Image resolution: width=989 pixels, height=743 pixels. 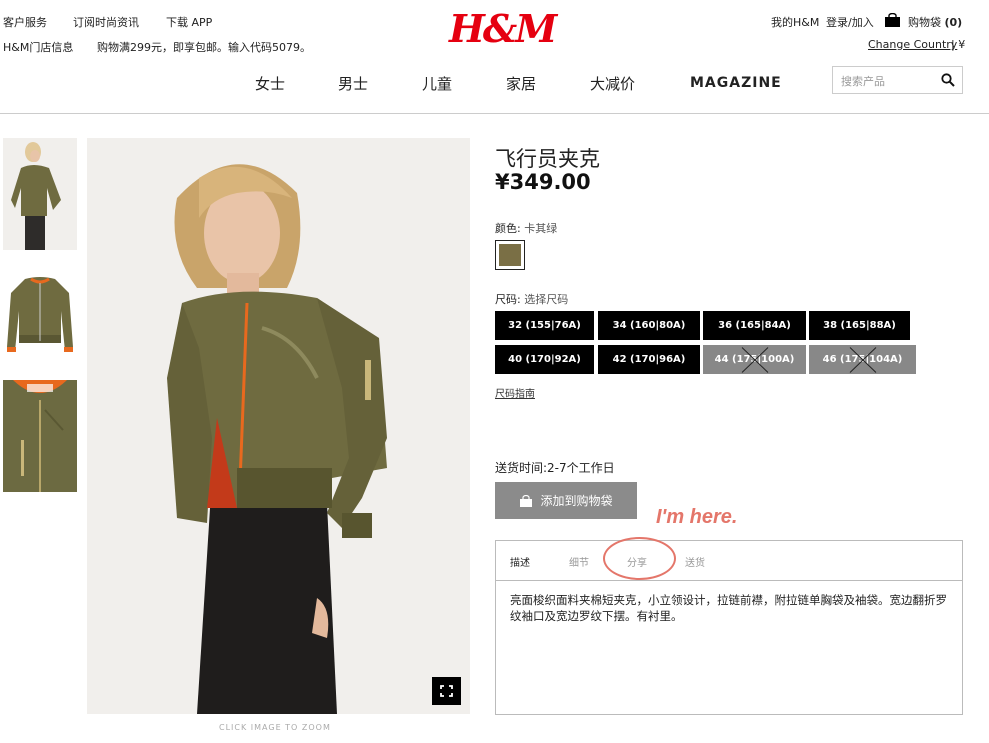 What do you see at coordinates (547, 159) in the screenshot?
I see `product-title: 飞行员夹克` at bounding box center [547, 159].